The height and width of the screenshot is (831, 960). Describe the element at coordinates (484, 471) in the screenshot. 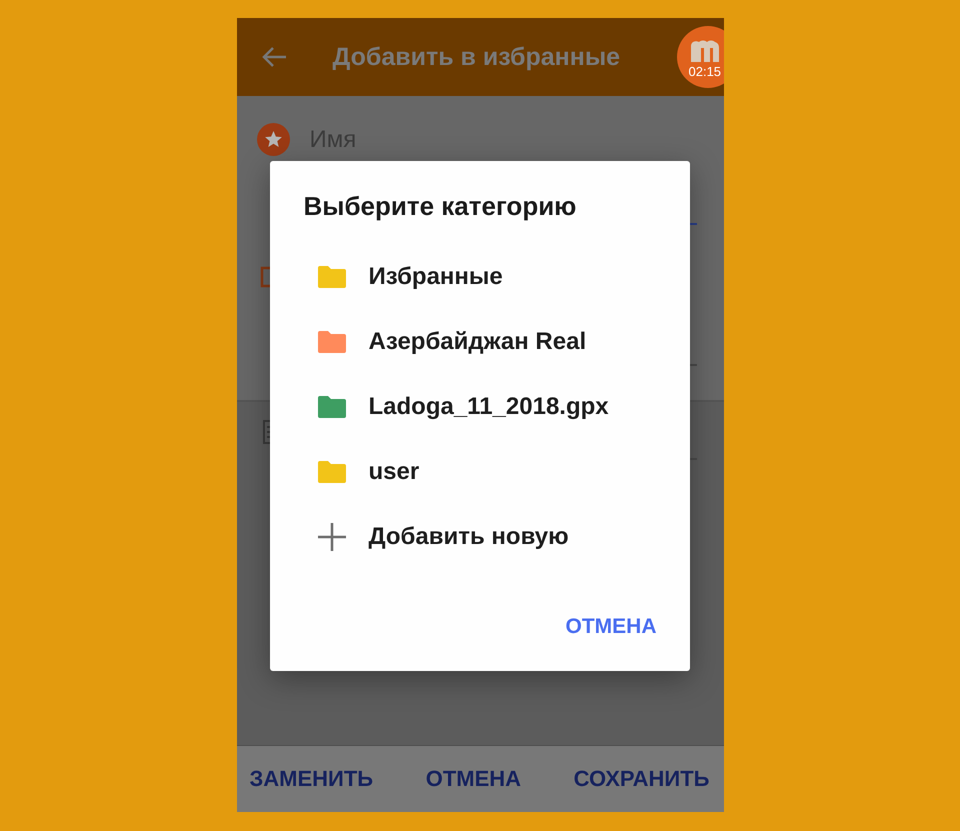

I see `category-item: user` at that location.